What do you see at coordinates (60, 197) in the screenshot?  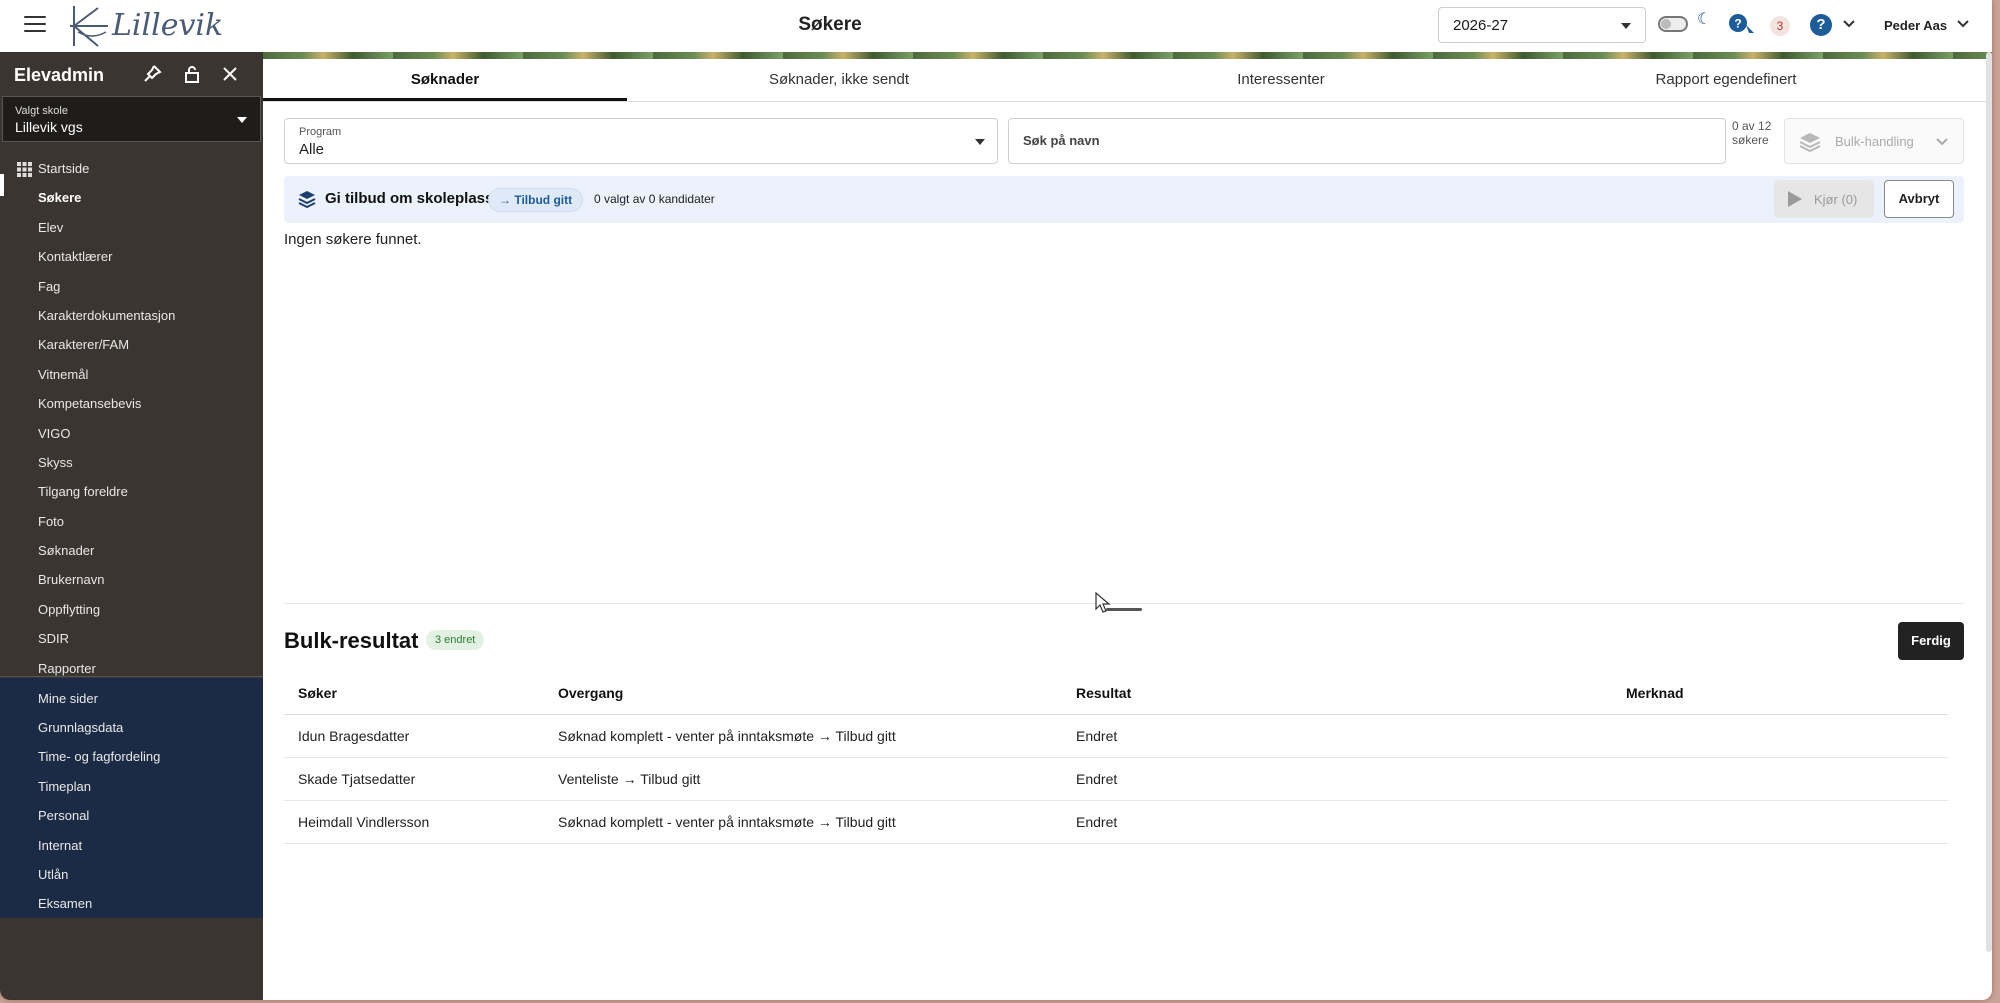 I see `sidebar-item-label: Søkere` at bounding box center [60, 197].